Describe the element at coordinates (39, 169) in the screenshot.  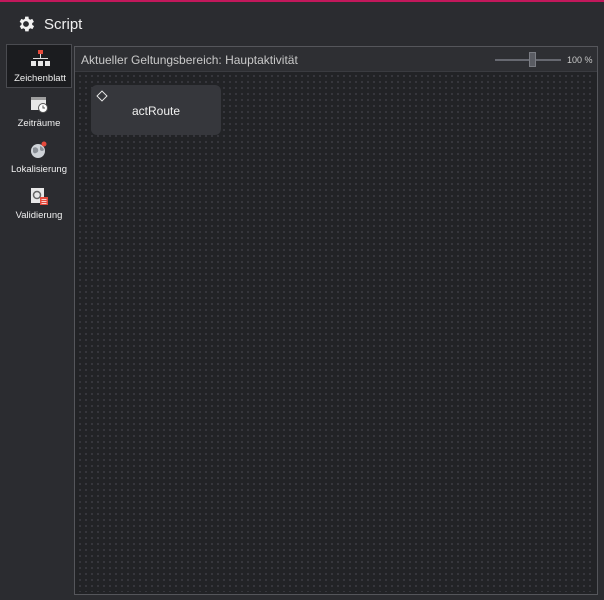
I see `sidebar-item-label: Lokalisierung` at that location.